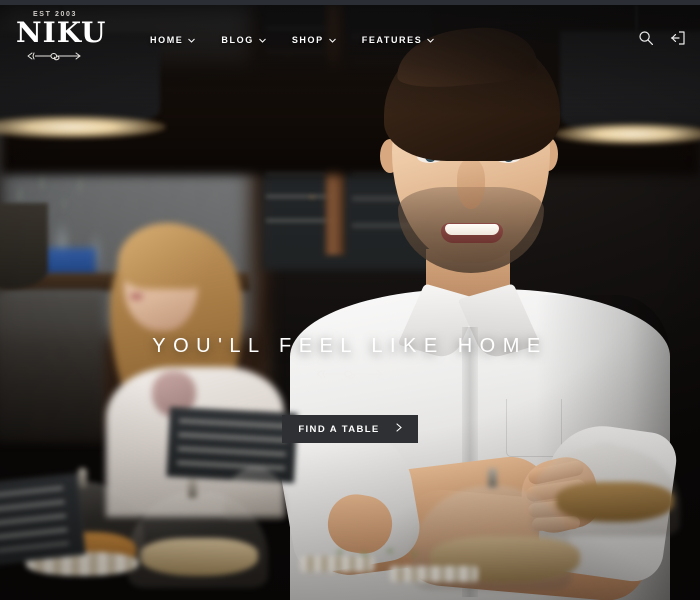 This screenshot has width=700, height=600. I want to click on chevron-right-icon, so click(399, 429).